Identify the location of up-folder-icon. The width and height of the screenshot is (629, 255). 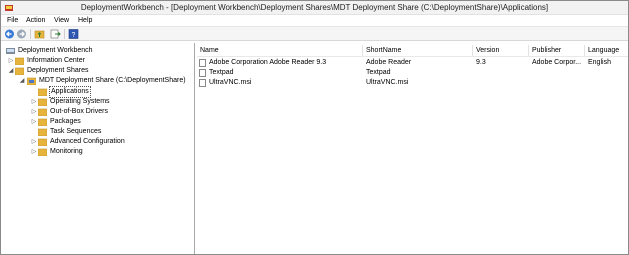
(39, 34).